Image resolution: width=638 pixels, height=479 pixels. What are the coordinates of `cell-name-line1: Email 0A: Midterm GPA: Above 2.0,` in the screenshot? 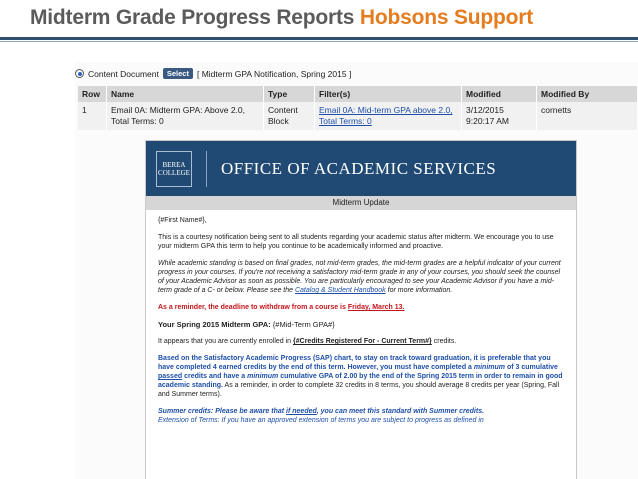 It's located at (178, 110).